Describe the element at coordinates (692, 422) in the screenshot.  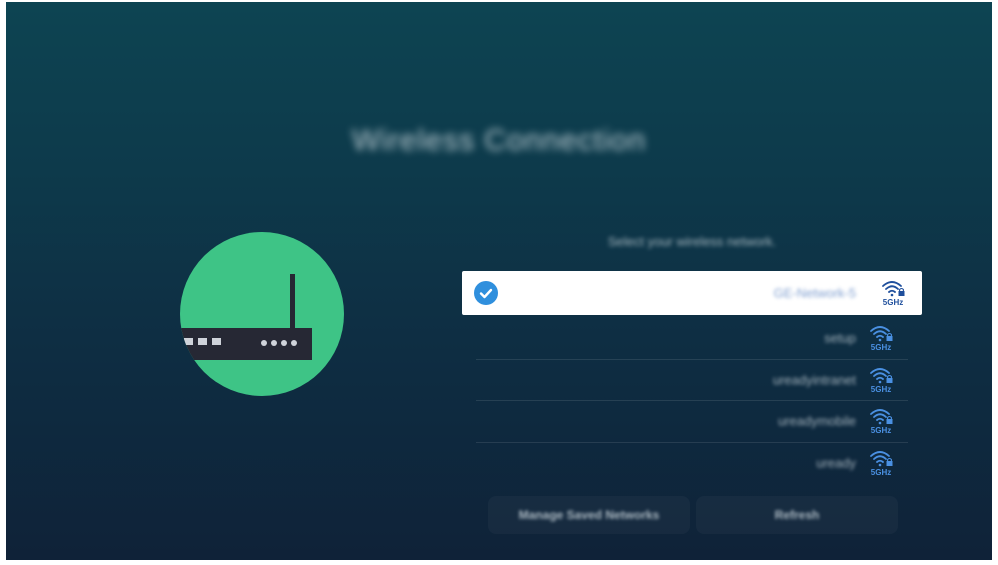
I see `network-item: ureadymobile 5GHz` at that location.